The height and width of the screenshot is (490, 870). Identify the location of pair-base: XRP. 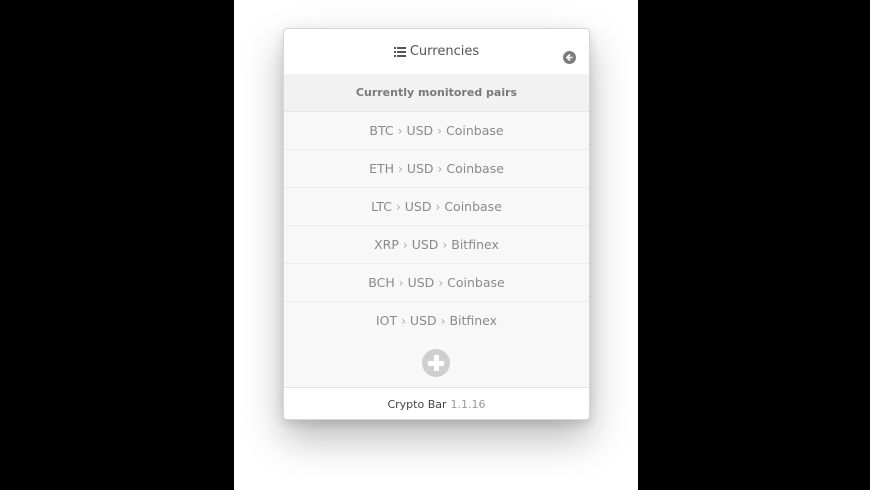
(386, 244).